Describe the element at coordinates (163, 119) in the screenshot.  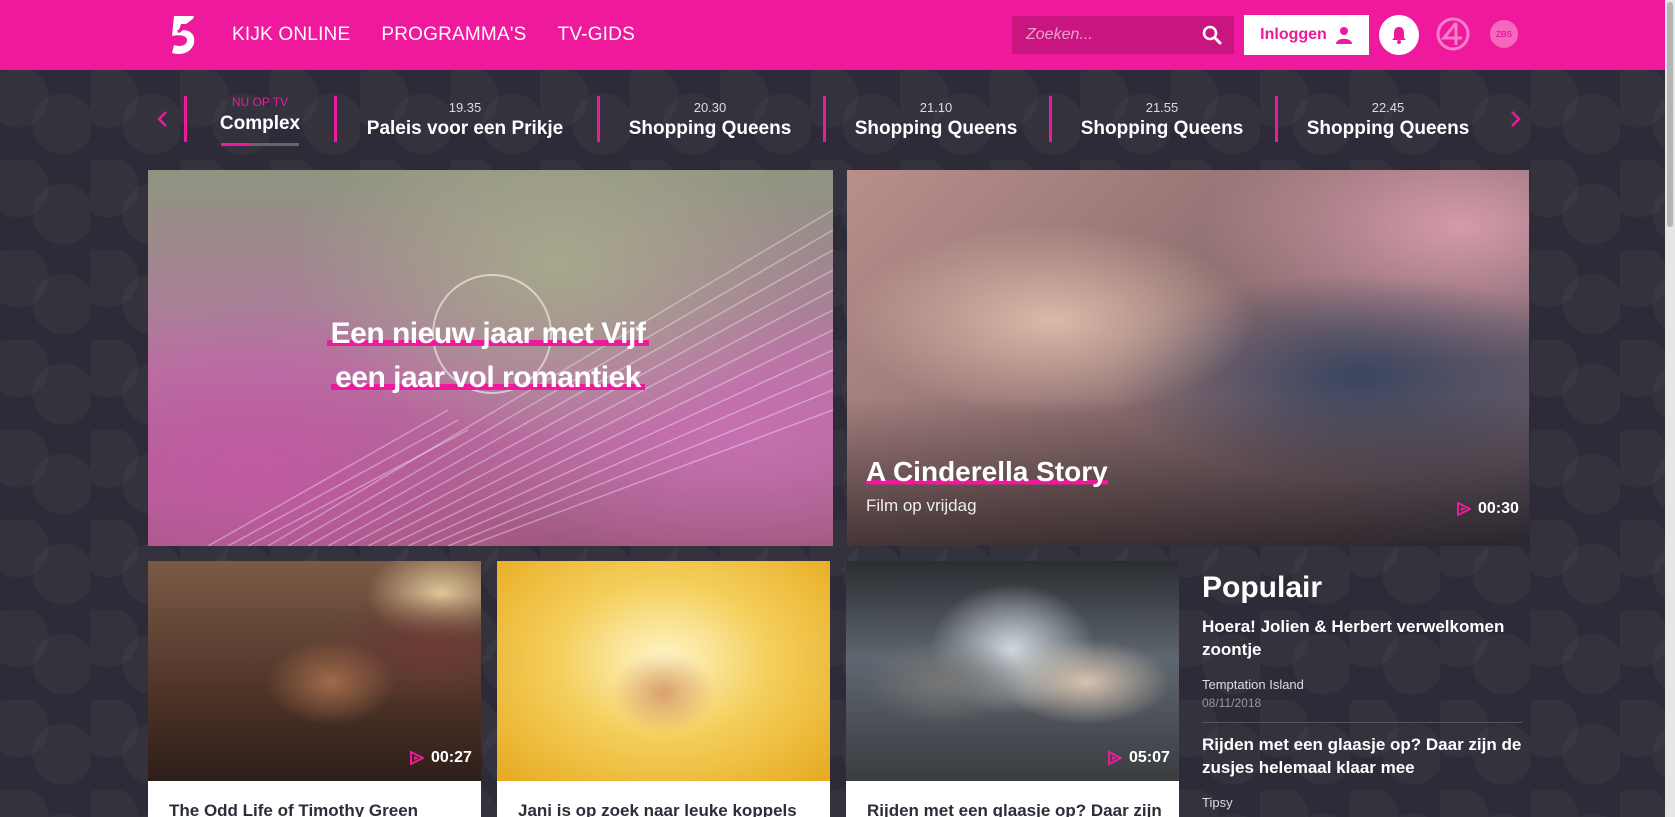
I see `chevron-left-icon` at that location.